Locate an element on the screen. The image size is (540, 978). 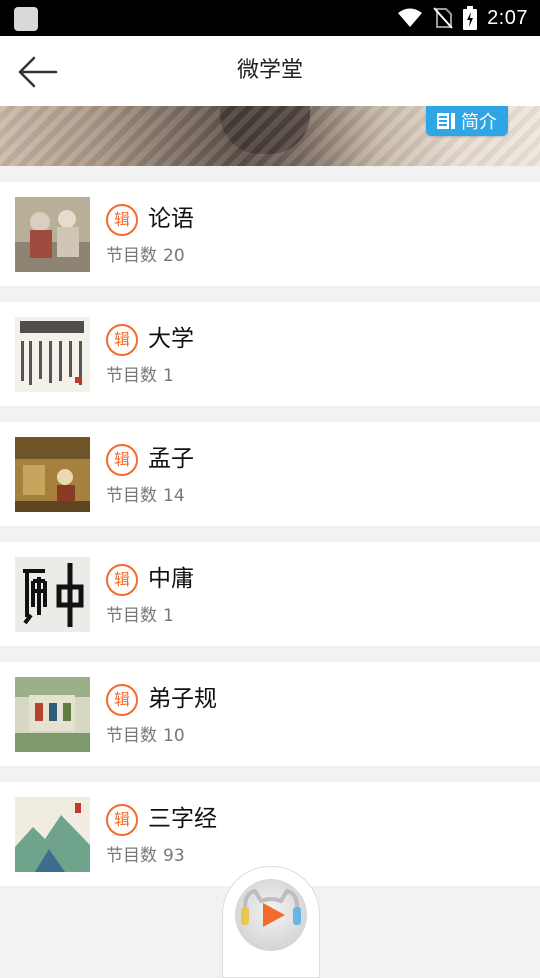
episode-count: 节目数 93 is located at coordinates (145, 856).